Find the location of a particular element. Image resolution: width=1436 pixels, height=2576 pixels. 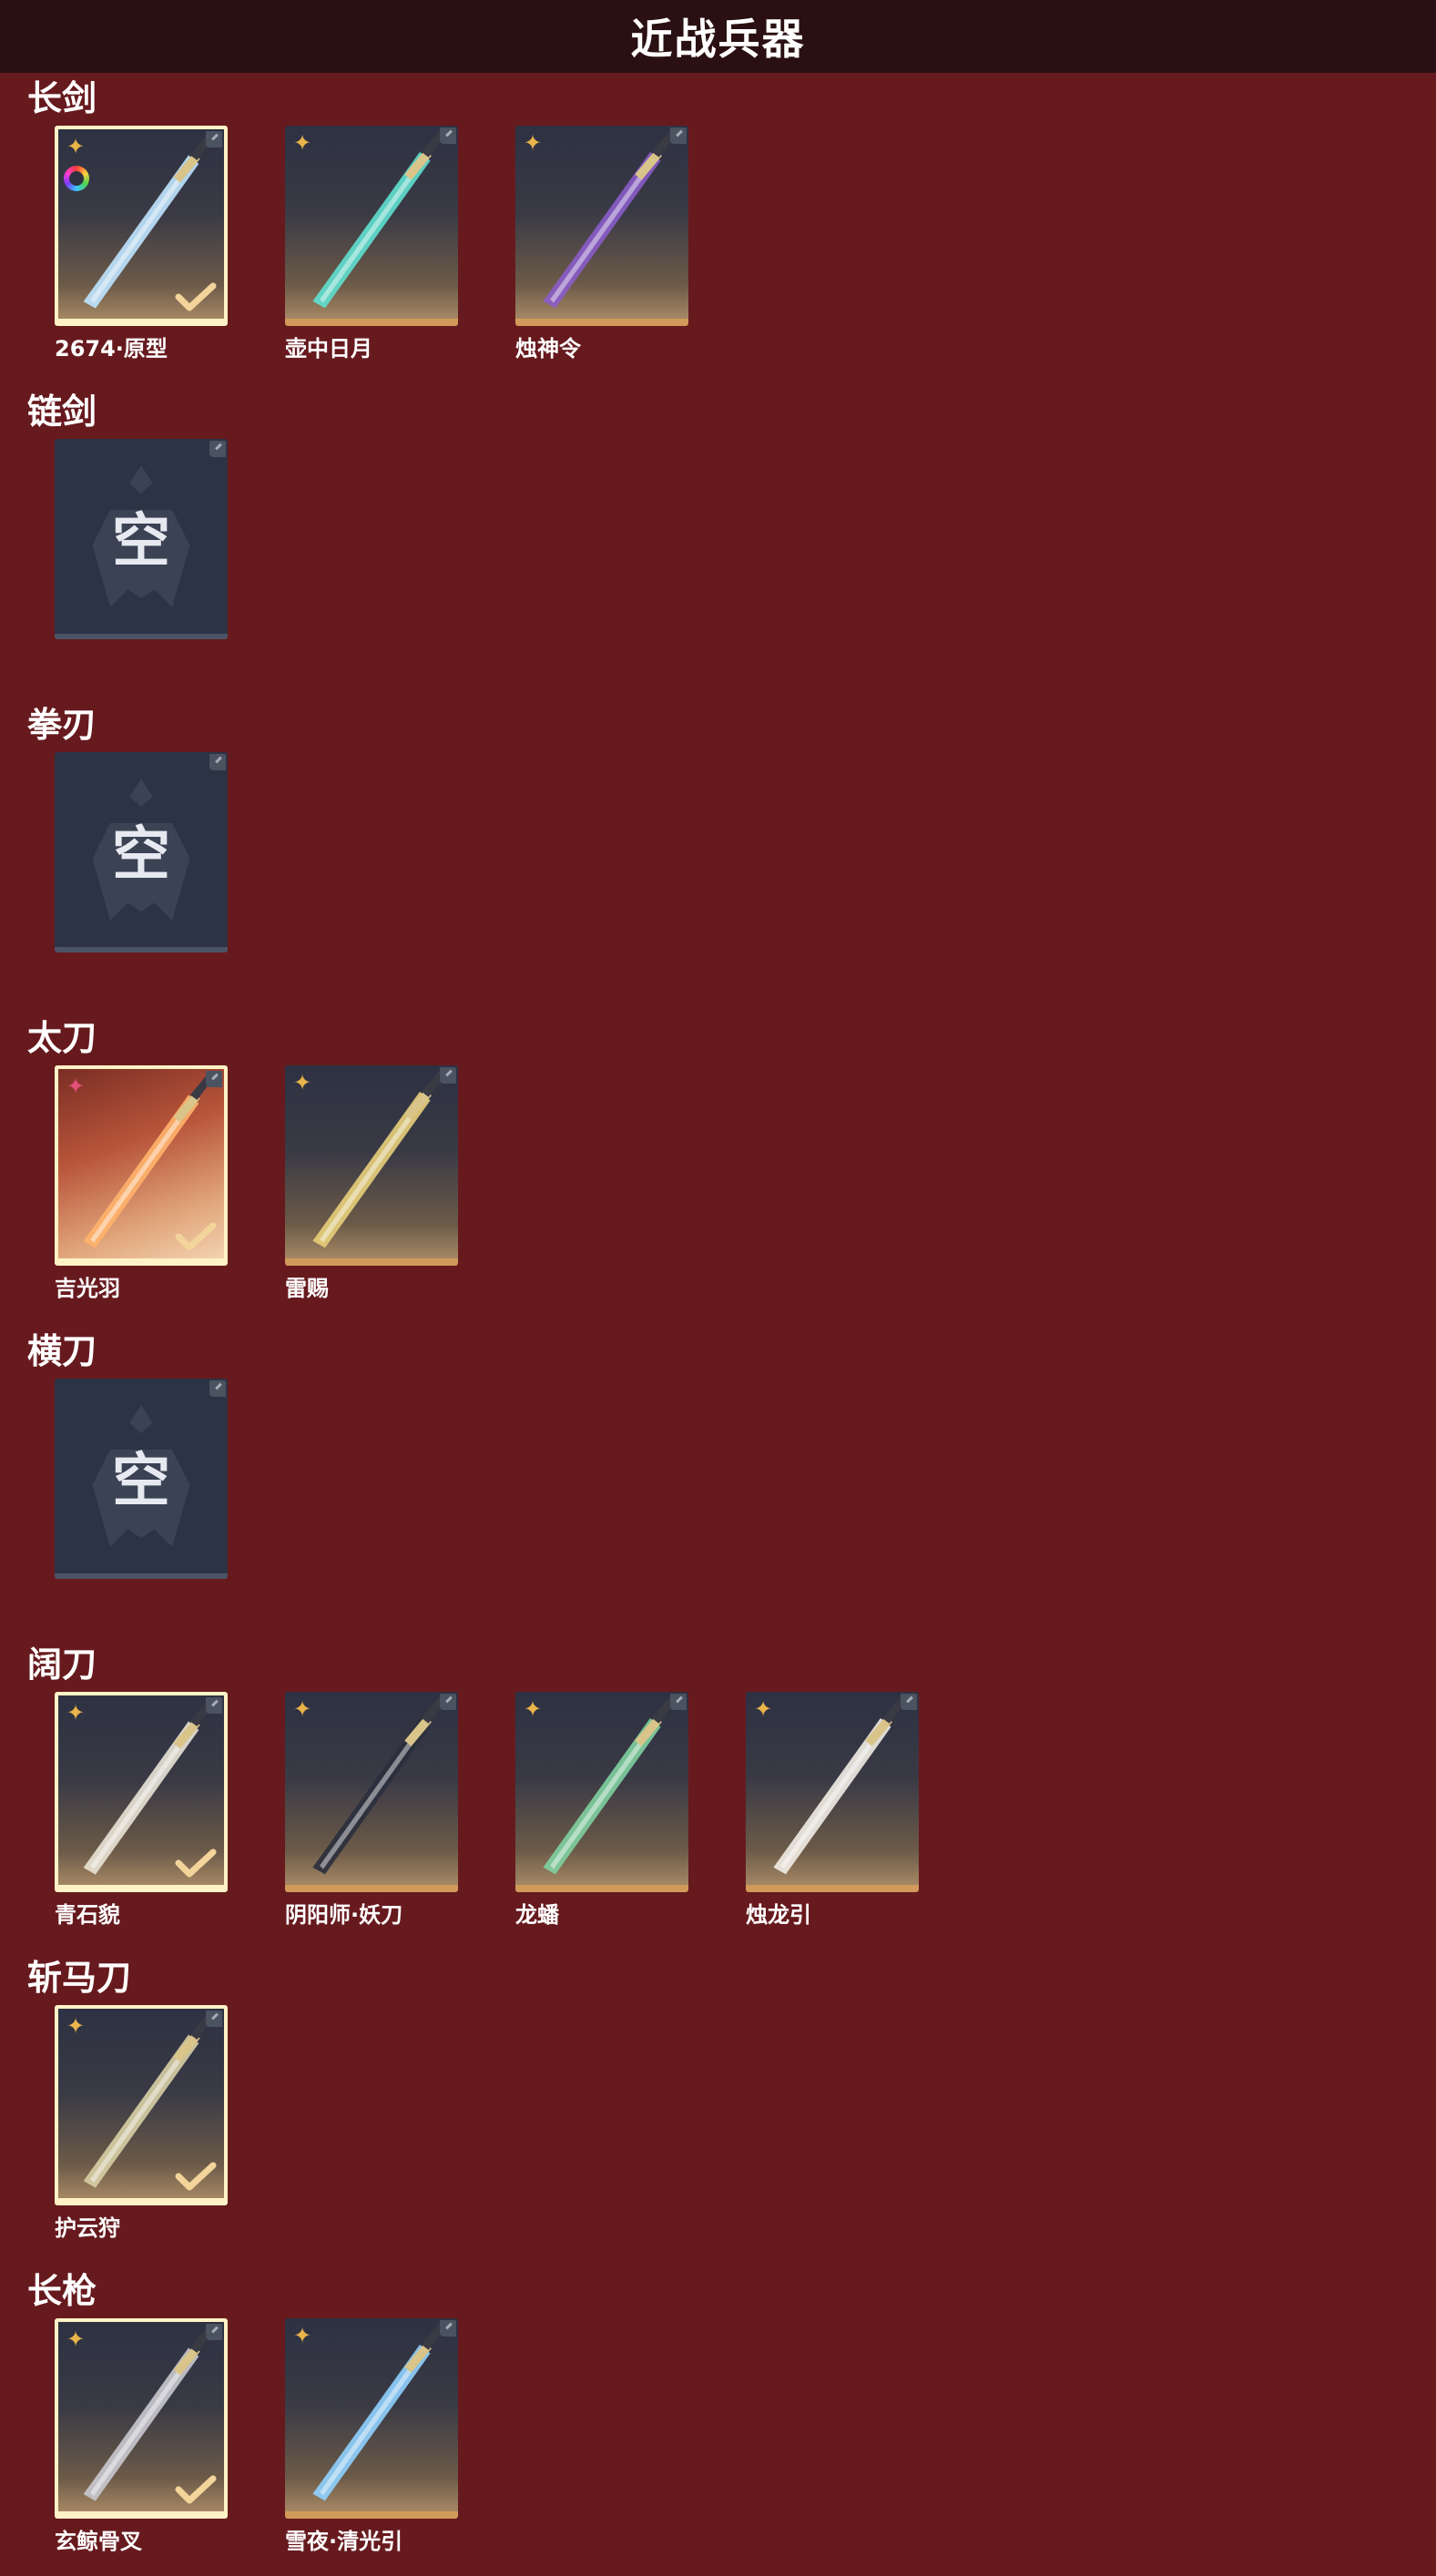

weapon-name: 青石貌 is located at coordinates (88, 1915).